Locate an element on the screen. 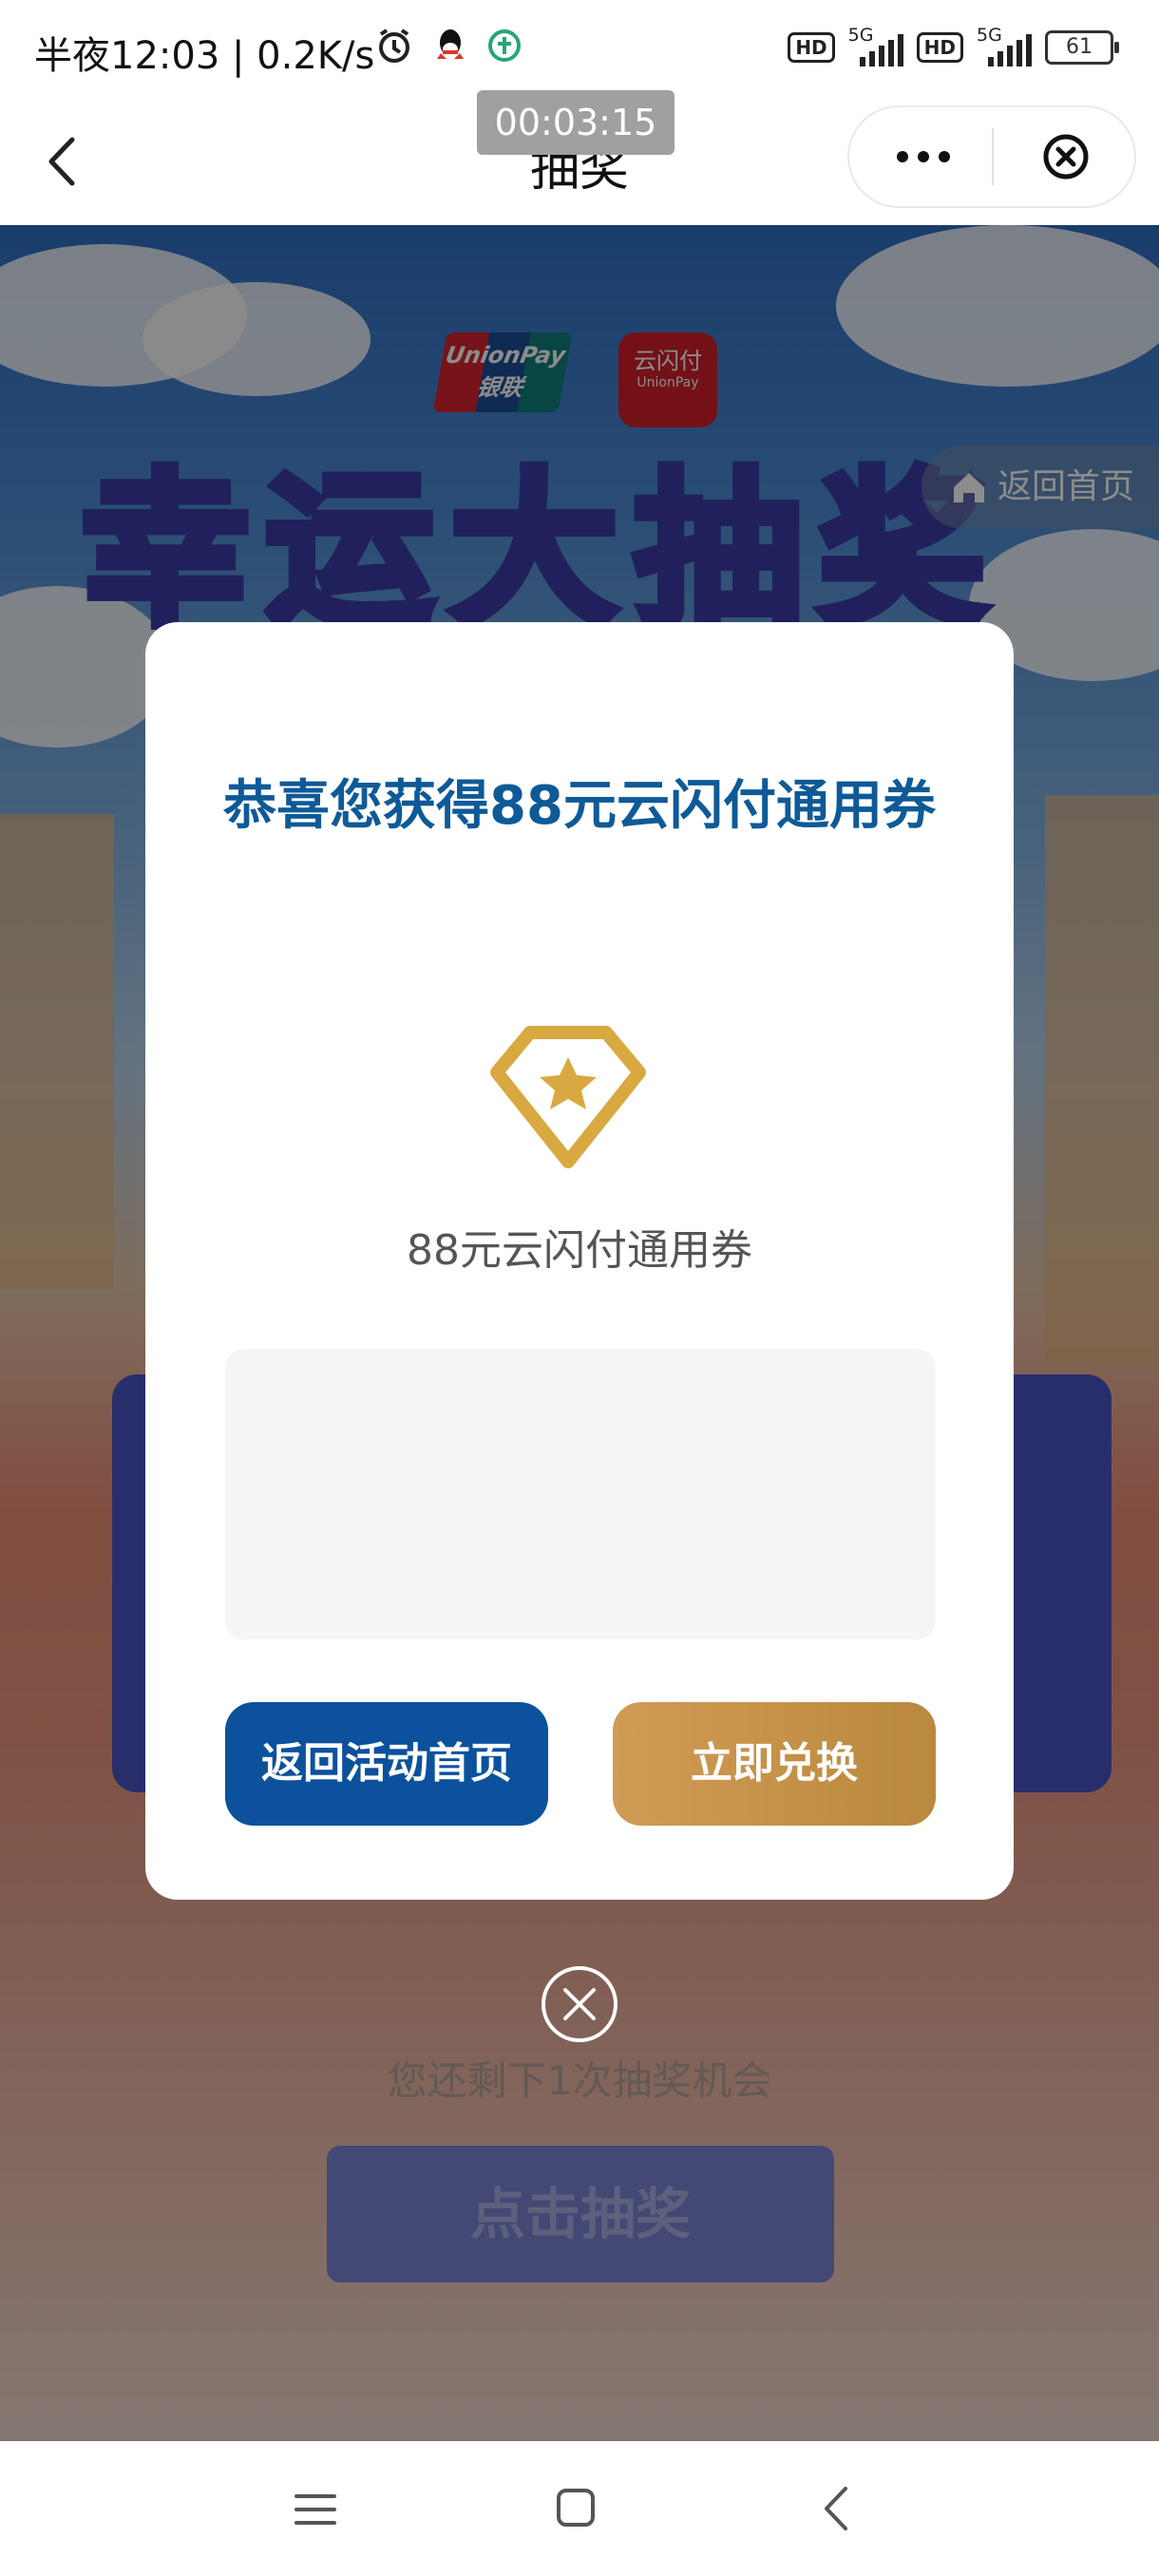 Image resolution: width=1159 pixels, height=2576 pixels. hd-badge-2: HD is located at coordinates (939, 47).